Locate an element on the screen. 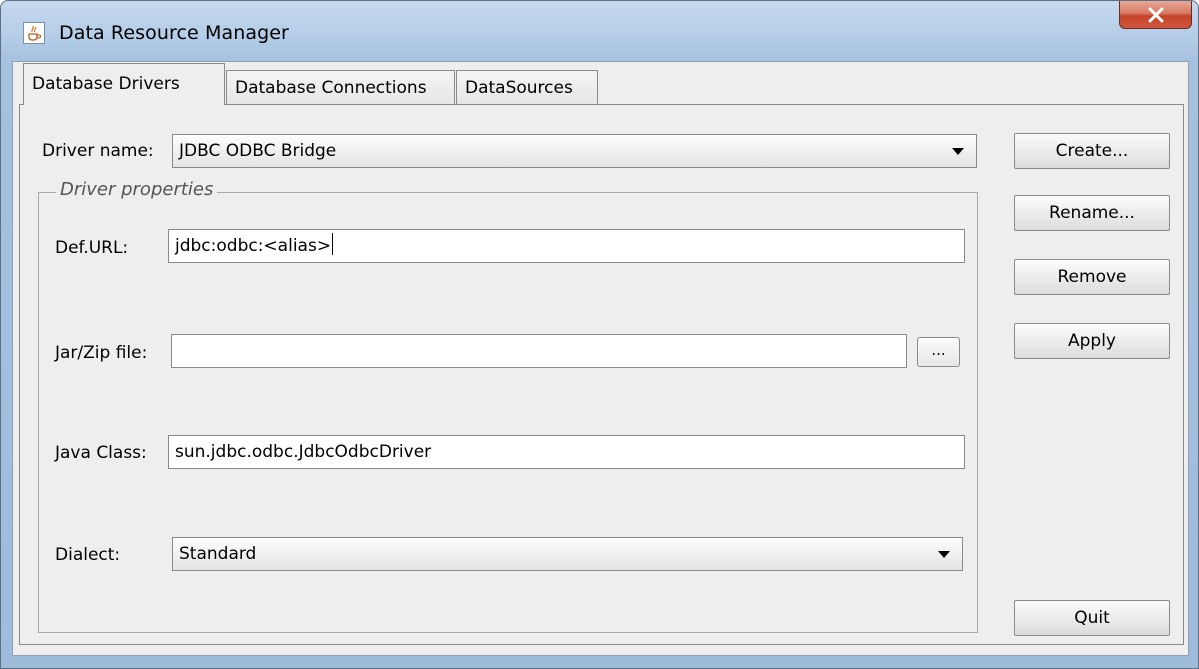  def-url-label: Def.URL: is located at coordinates (92, 248).